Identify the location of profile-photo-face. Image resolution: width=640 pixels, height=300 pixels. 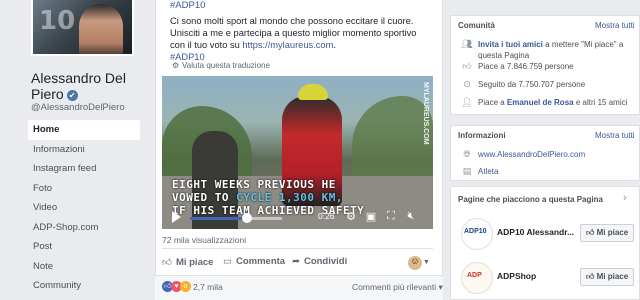
(101, 29).